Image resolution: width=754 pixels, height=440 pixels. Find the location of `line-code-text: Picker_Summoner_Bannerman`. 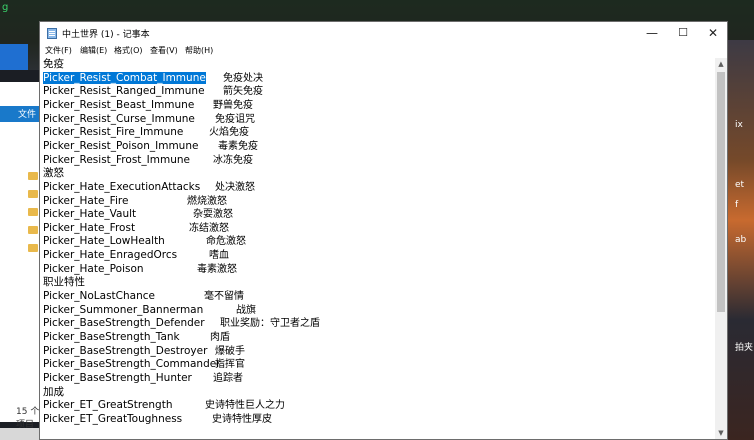

line-code-text: Picker_Summoner_Bannerman is located at coordinates (123, 309).